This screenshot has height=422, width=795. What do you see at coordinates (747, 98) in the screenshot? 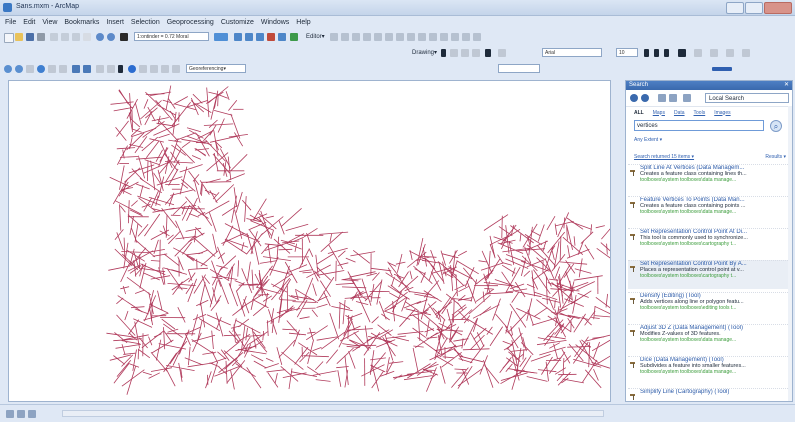
I see `search-location-dropdown: Local Search` at bounding box center [747, 98].